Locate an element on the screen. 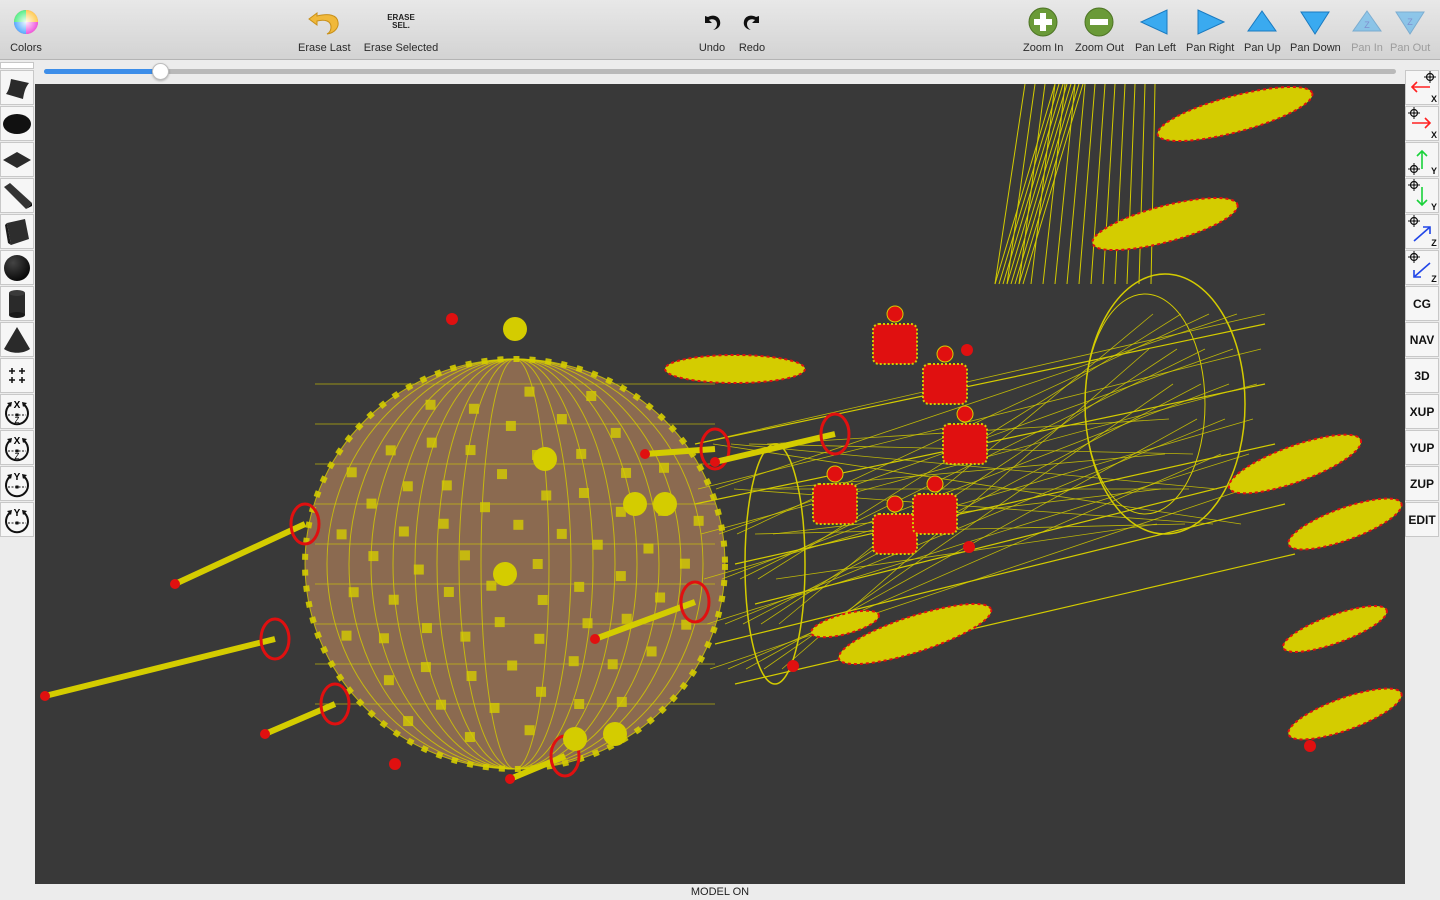  points-tool-button is located at coordinates (17, 375).